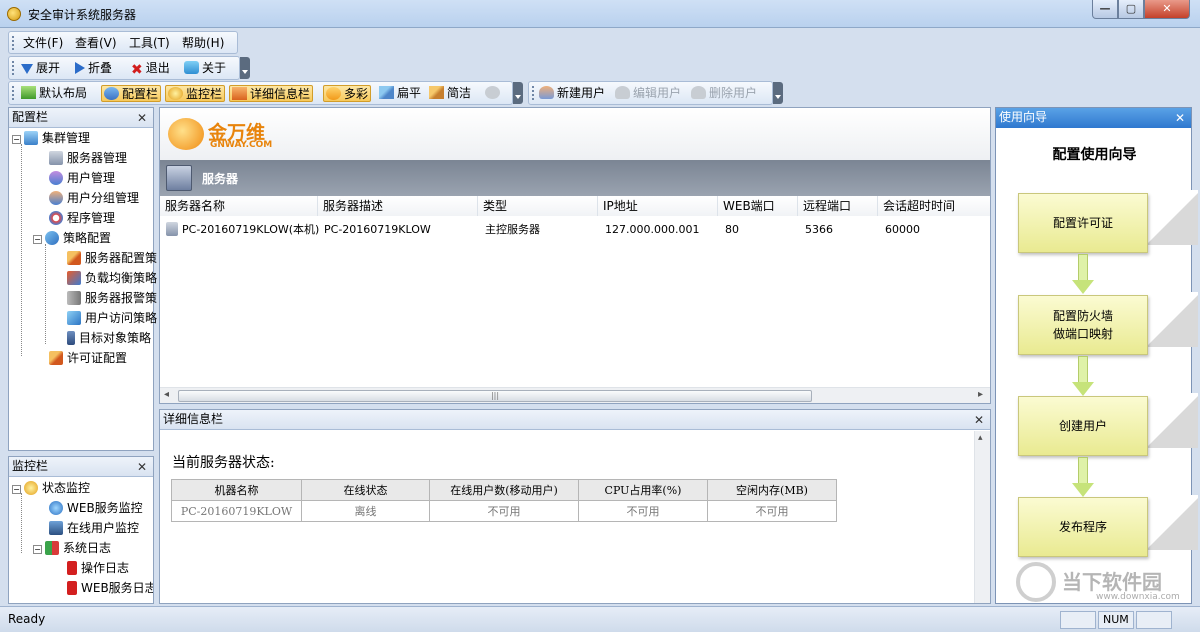  Describe the element at coordinates (450, 93) in the screenshot. I see `theme-simple-button: 简洁` at that location.